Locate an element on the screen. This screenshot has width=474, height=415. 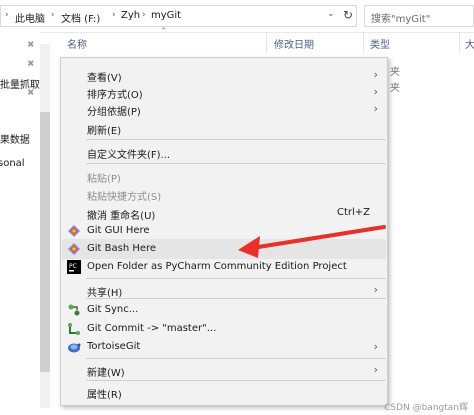
menu-item-group-by: 分组依据(P) › is located at coordinates (224, 109).